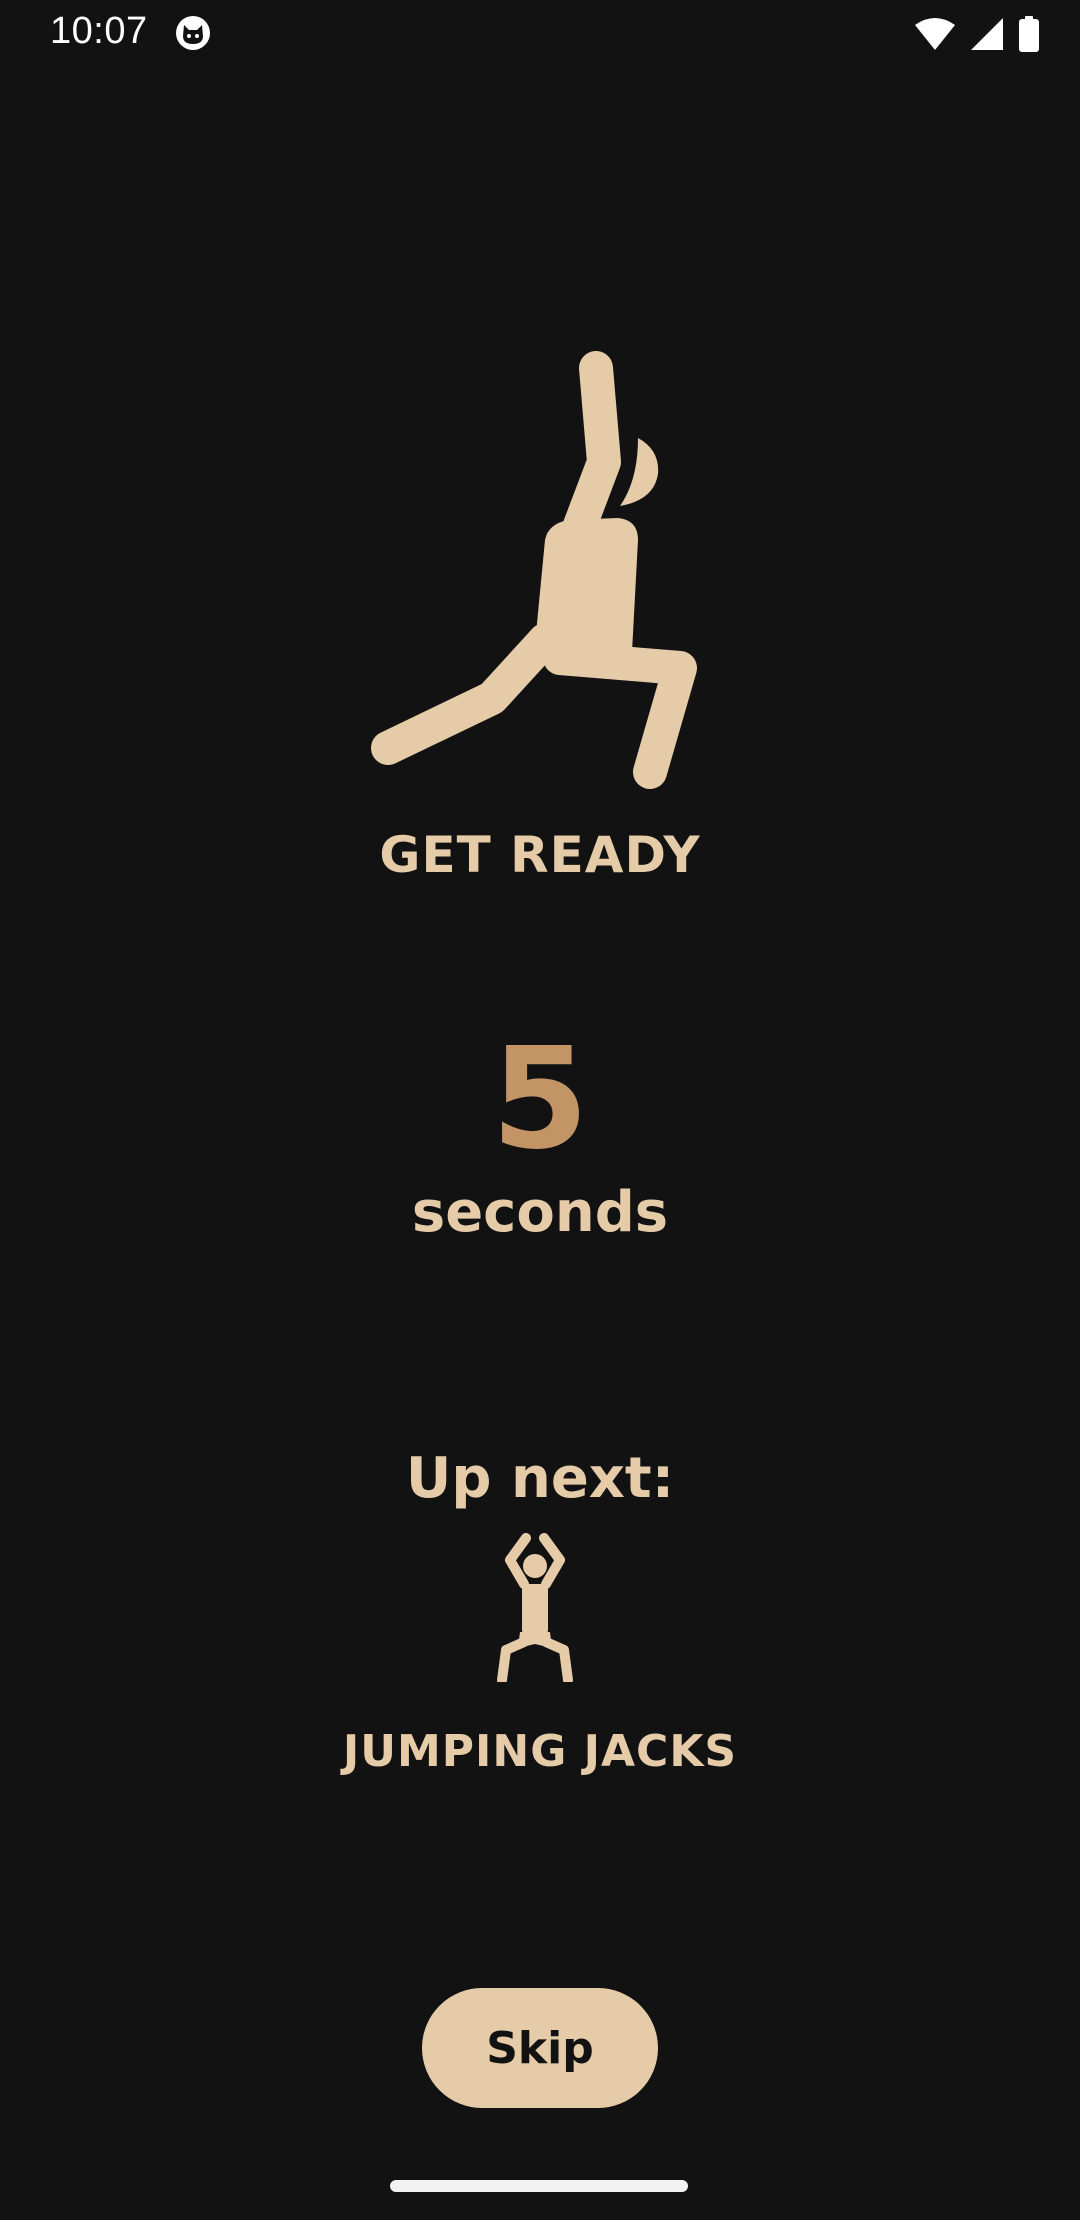 The height and width of the screenshot is (2220, 1080). Describe the element at coordinates (540, 2048) in the screenshot. I see `skip-button: Skip` at that location.